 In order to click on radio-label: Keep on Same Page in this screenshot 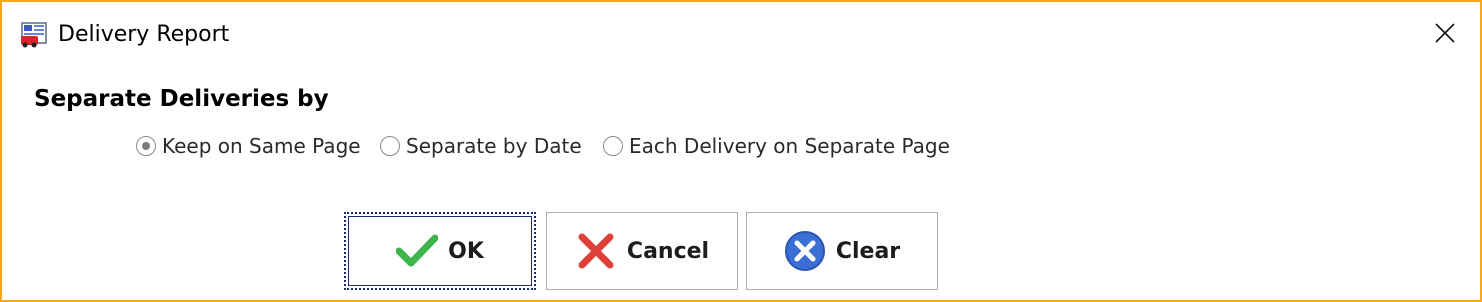, I will do `click(261, 146)`.